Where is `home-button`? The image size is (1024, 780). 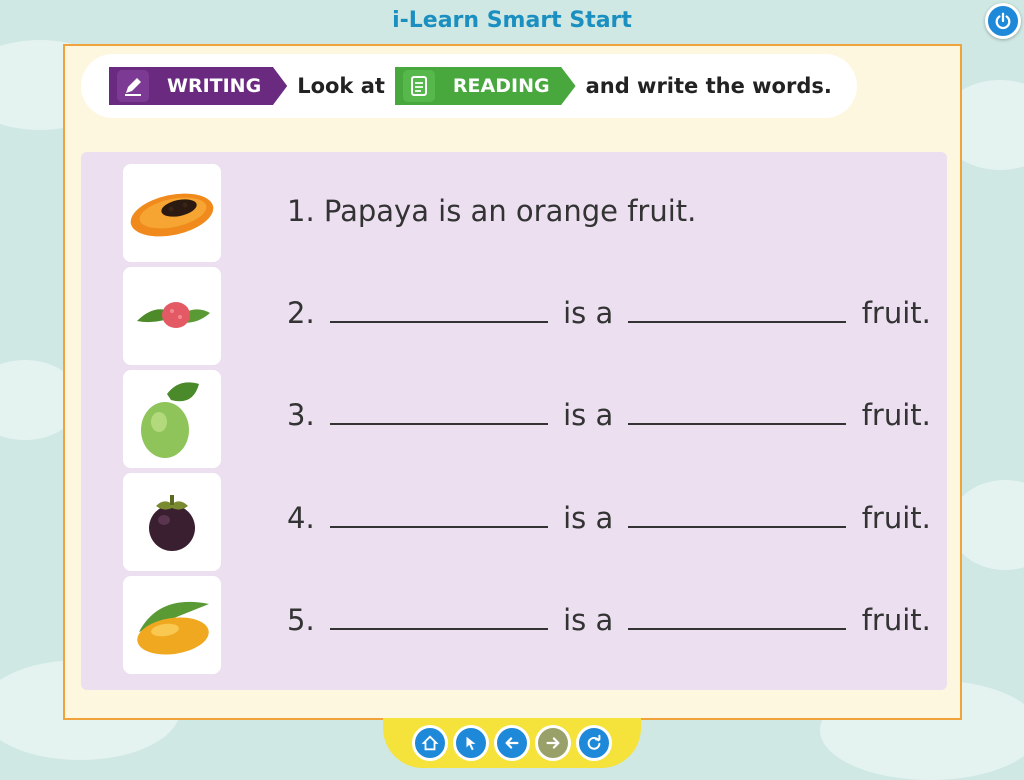
home-button is located at coordinates (430, 743).